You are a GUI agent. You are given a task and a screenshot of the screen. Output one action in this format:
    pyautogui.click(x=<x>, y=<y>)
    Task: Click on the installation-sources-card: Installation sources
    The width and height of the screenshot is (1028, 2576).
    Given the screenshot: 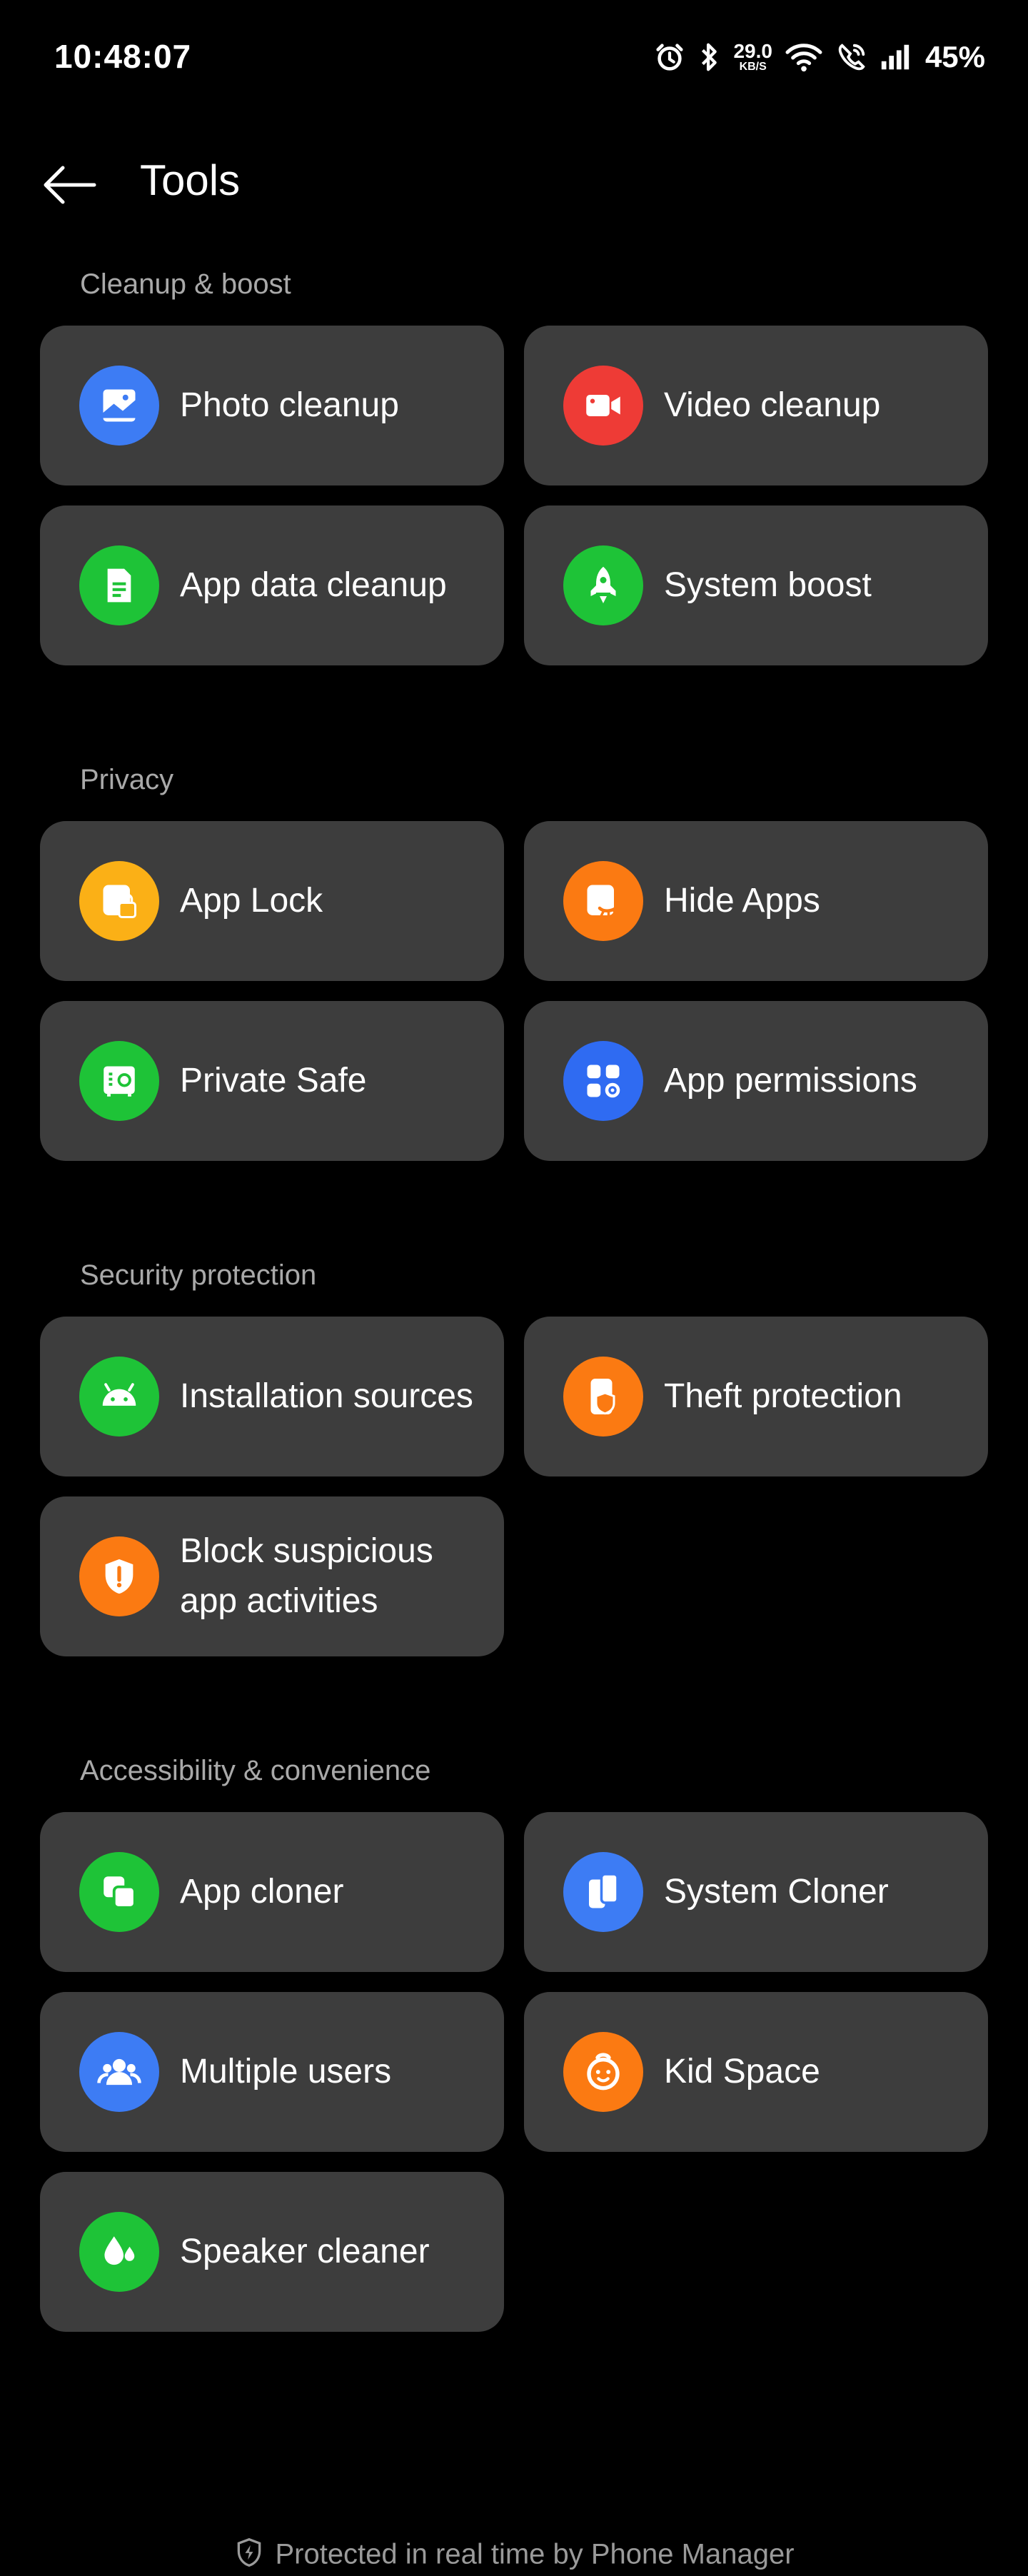 What is the action you would take?
    pyautogui.click(x=272, y=1397)
    